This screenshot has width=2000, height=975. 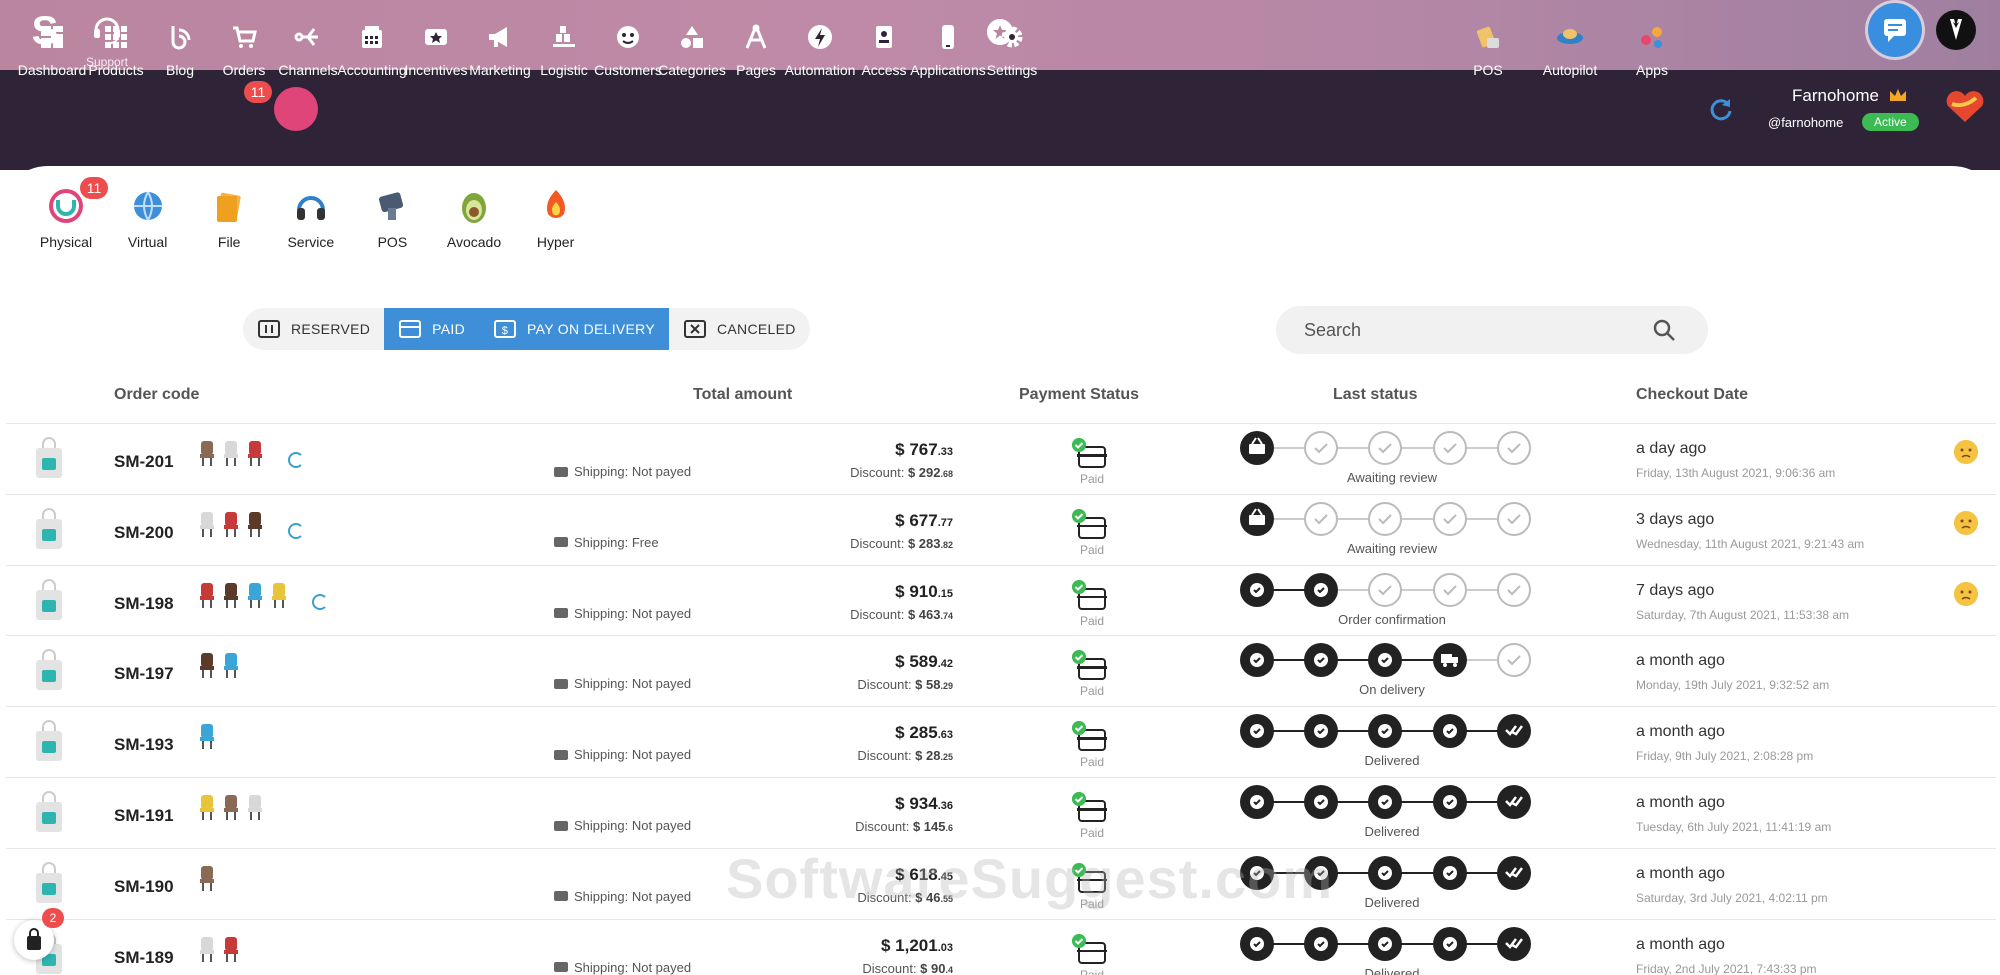 I want to click on nav-item-settings: Settings, so click(x=1012, y=50).